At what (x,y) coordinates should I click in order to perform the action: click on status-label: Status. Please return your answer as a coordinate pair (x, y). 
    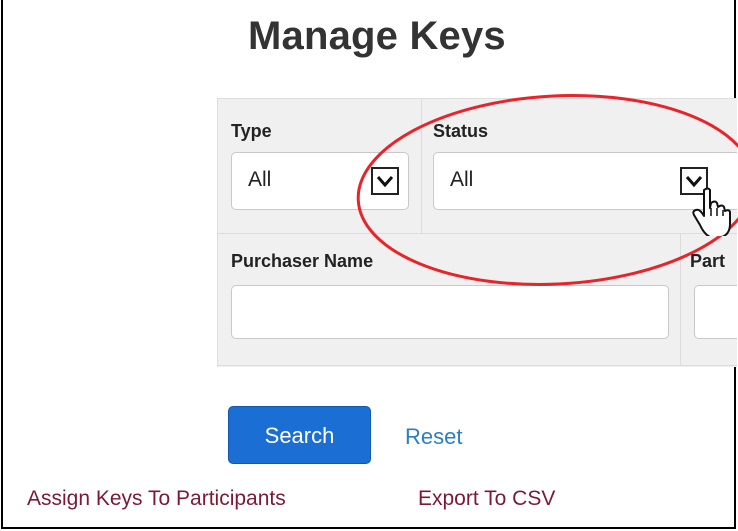
    Looking at the image, I should click on (461, 131).